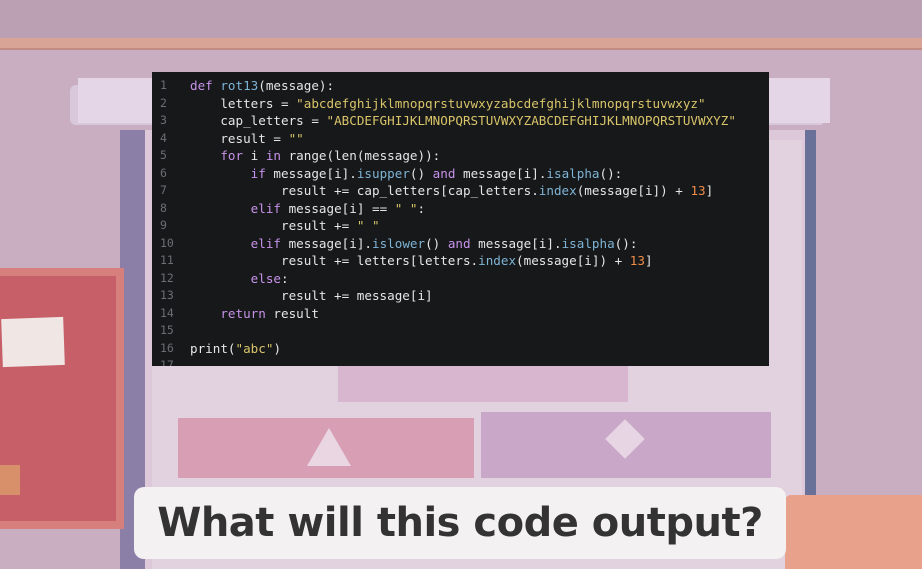  What do you see at coordinates (163, 120) in the screenshot?
I see `line-number: 3` at bounding box center [163, 120].